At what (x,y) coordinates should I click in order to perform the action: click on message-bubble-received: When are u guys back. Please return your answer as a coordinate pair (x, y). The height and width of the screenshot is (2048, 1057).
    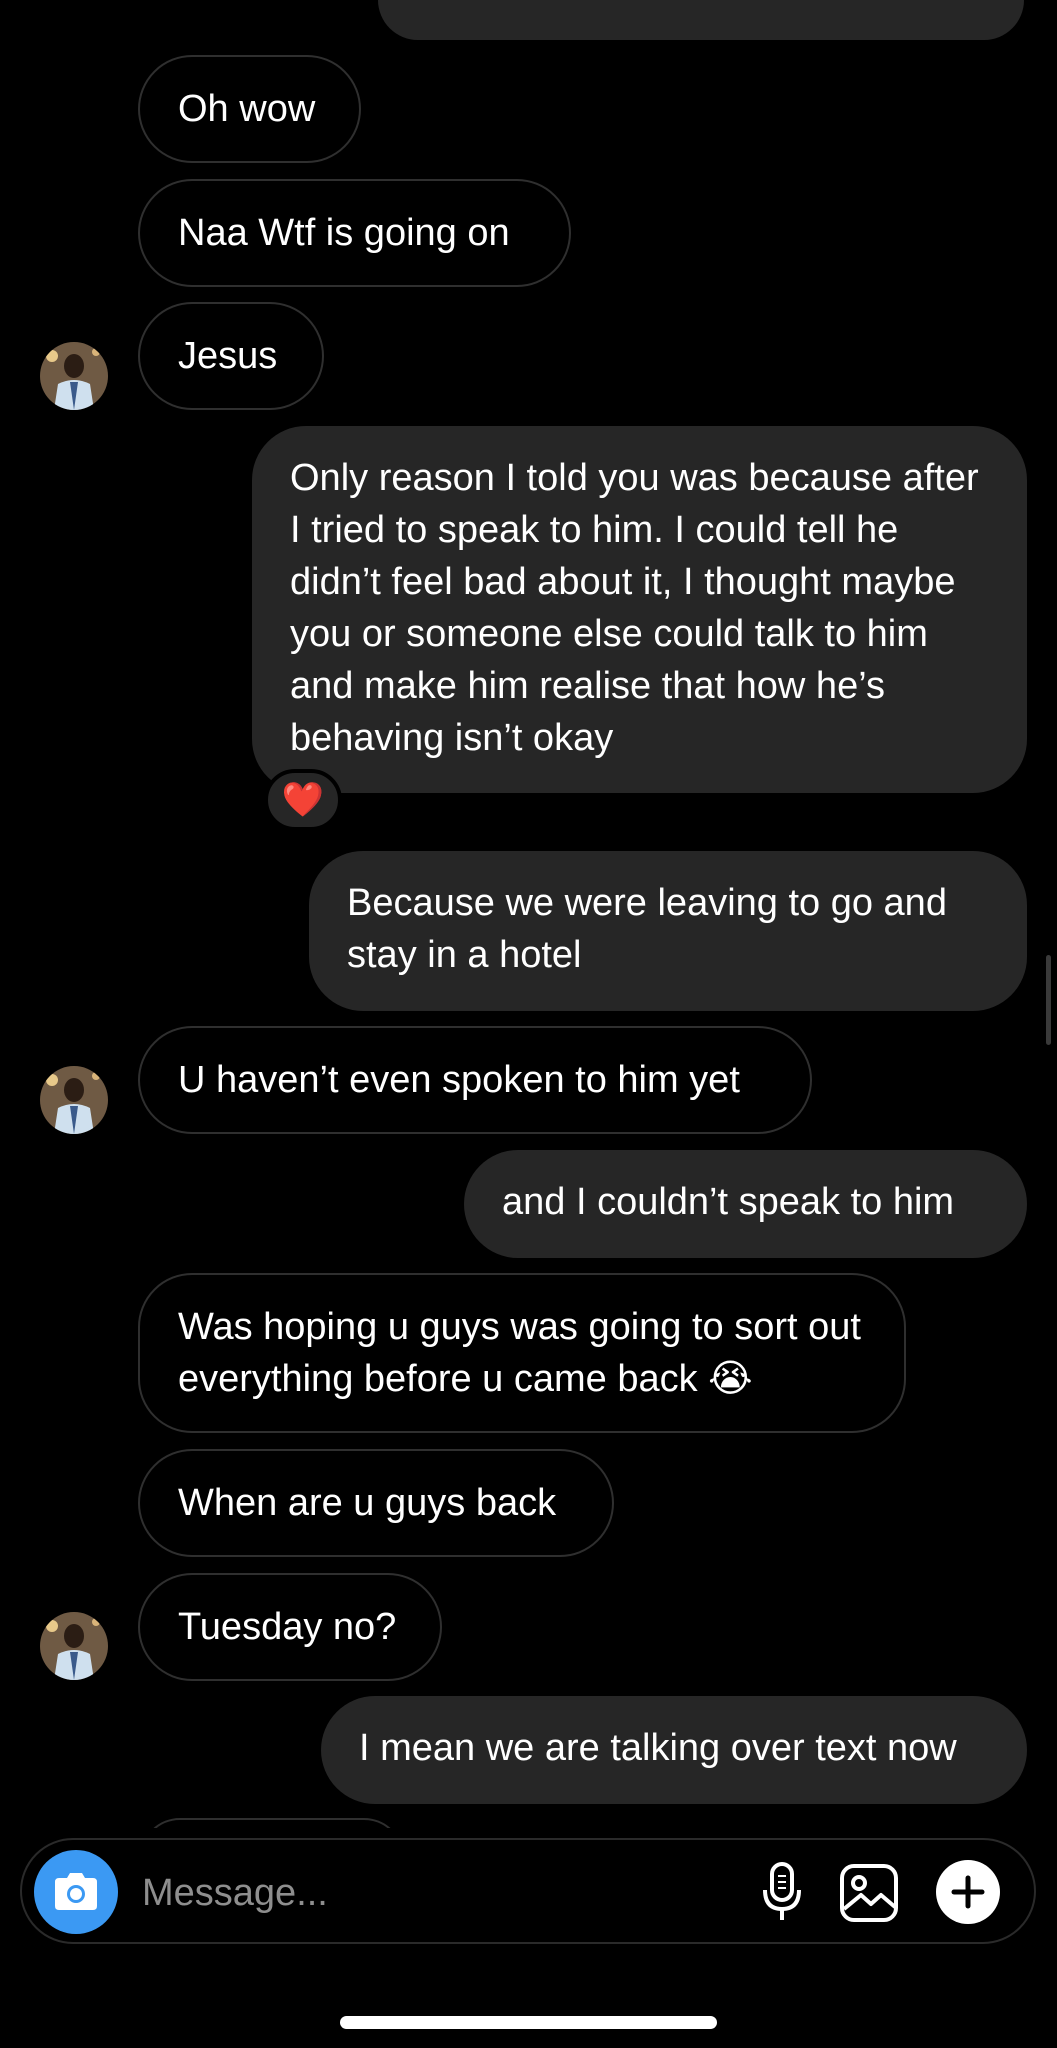
    Looking at the image, I should click on (376, 1503).